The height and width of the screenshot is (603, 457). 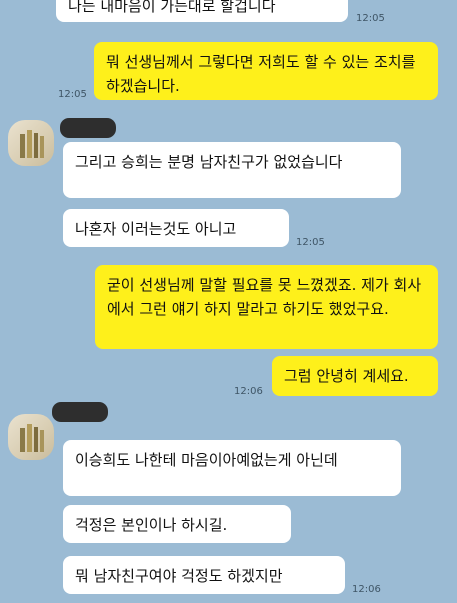 I want to click on message-bubble-incoming: 그리고 승희는 분명 남자친구가 없었습니다, so click(x=232, y=170).